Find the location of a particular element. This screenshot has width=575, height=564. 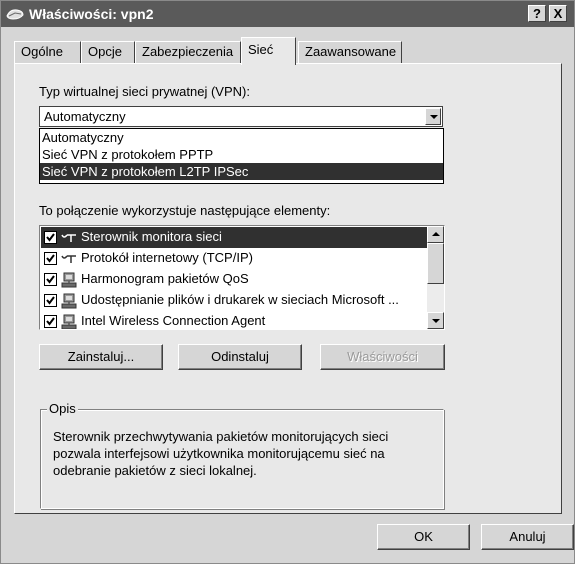

vpn-type-select: Automatyczny is located at coordinates (241, 116).